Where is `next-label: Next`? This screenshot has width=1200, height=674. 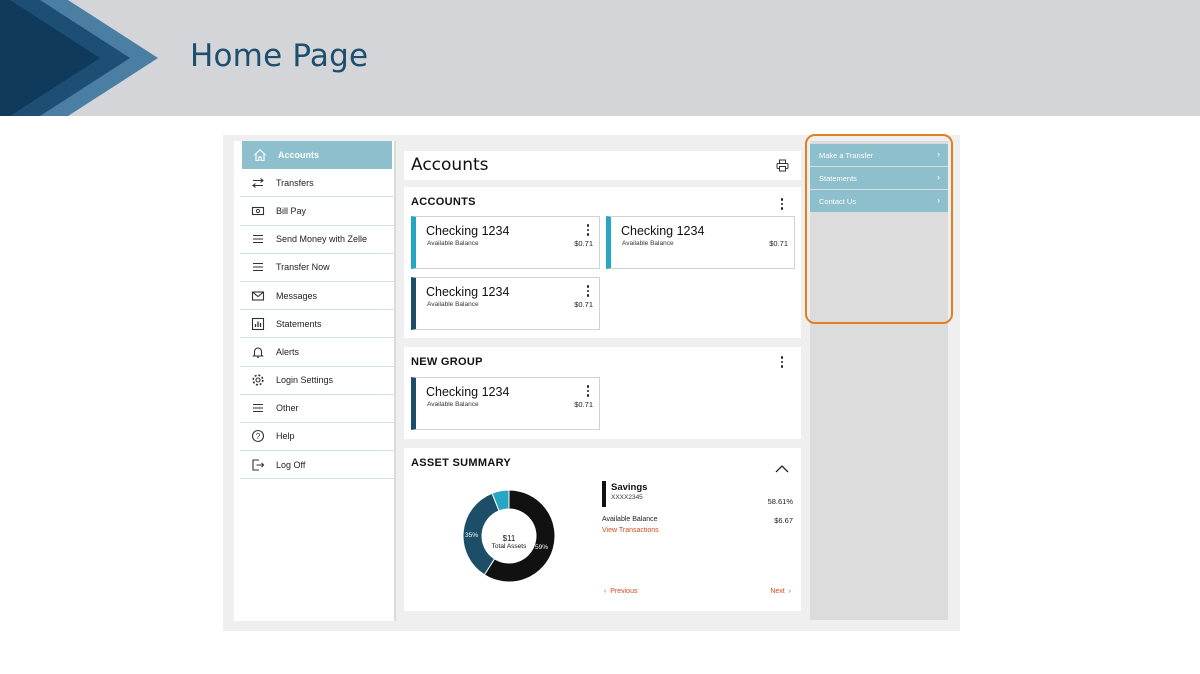 next-label: Next is located at coordinates (777, 591).